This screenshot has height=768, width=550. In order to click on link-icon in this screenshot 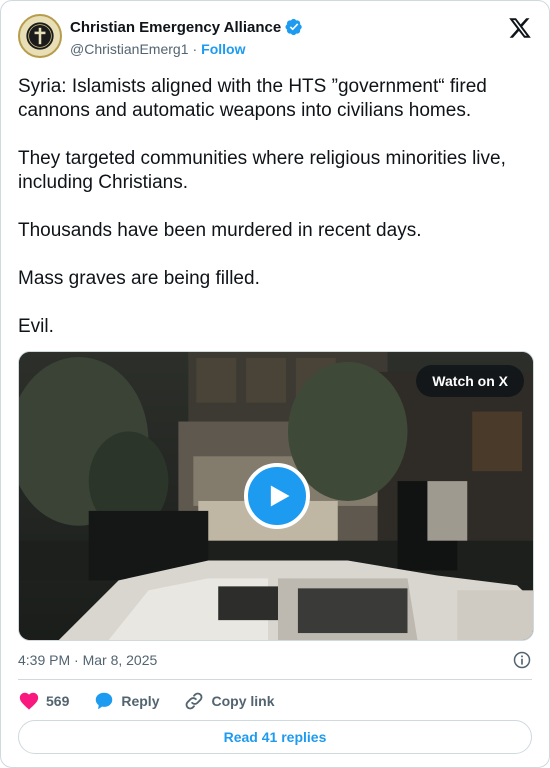, I will do `click(194, 701)`.